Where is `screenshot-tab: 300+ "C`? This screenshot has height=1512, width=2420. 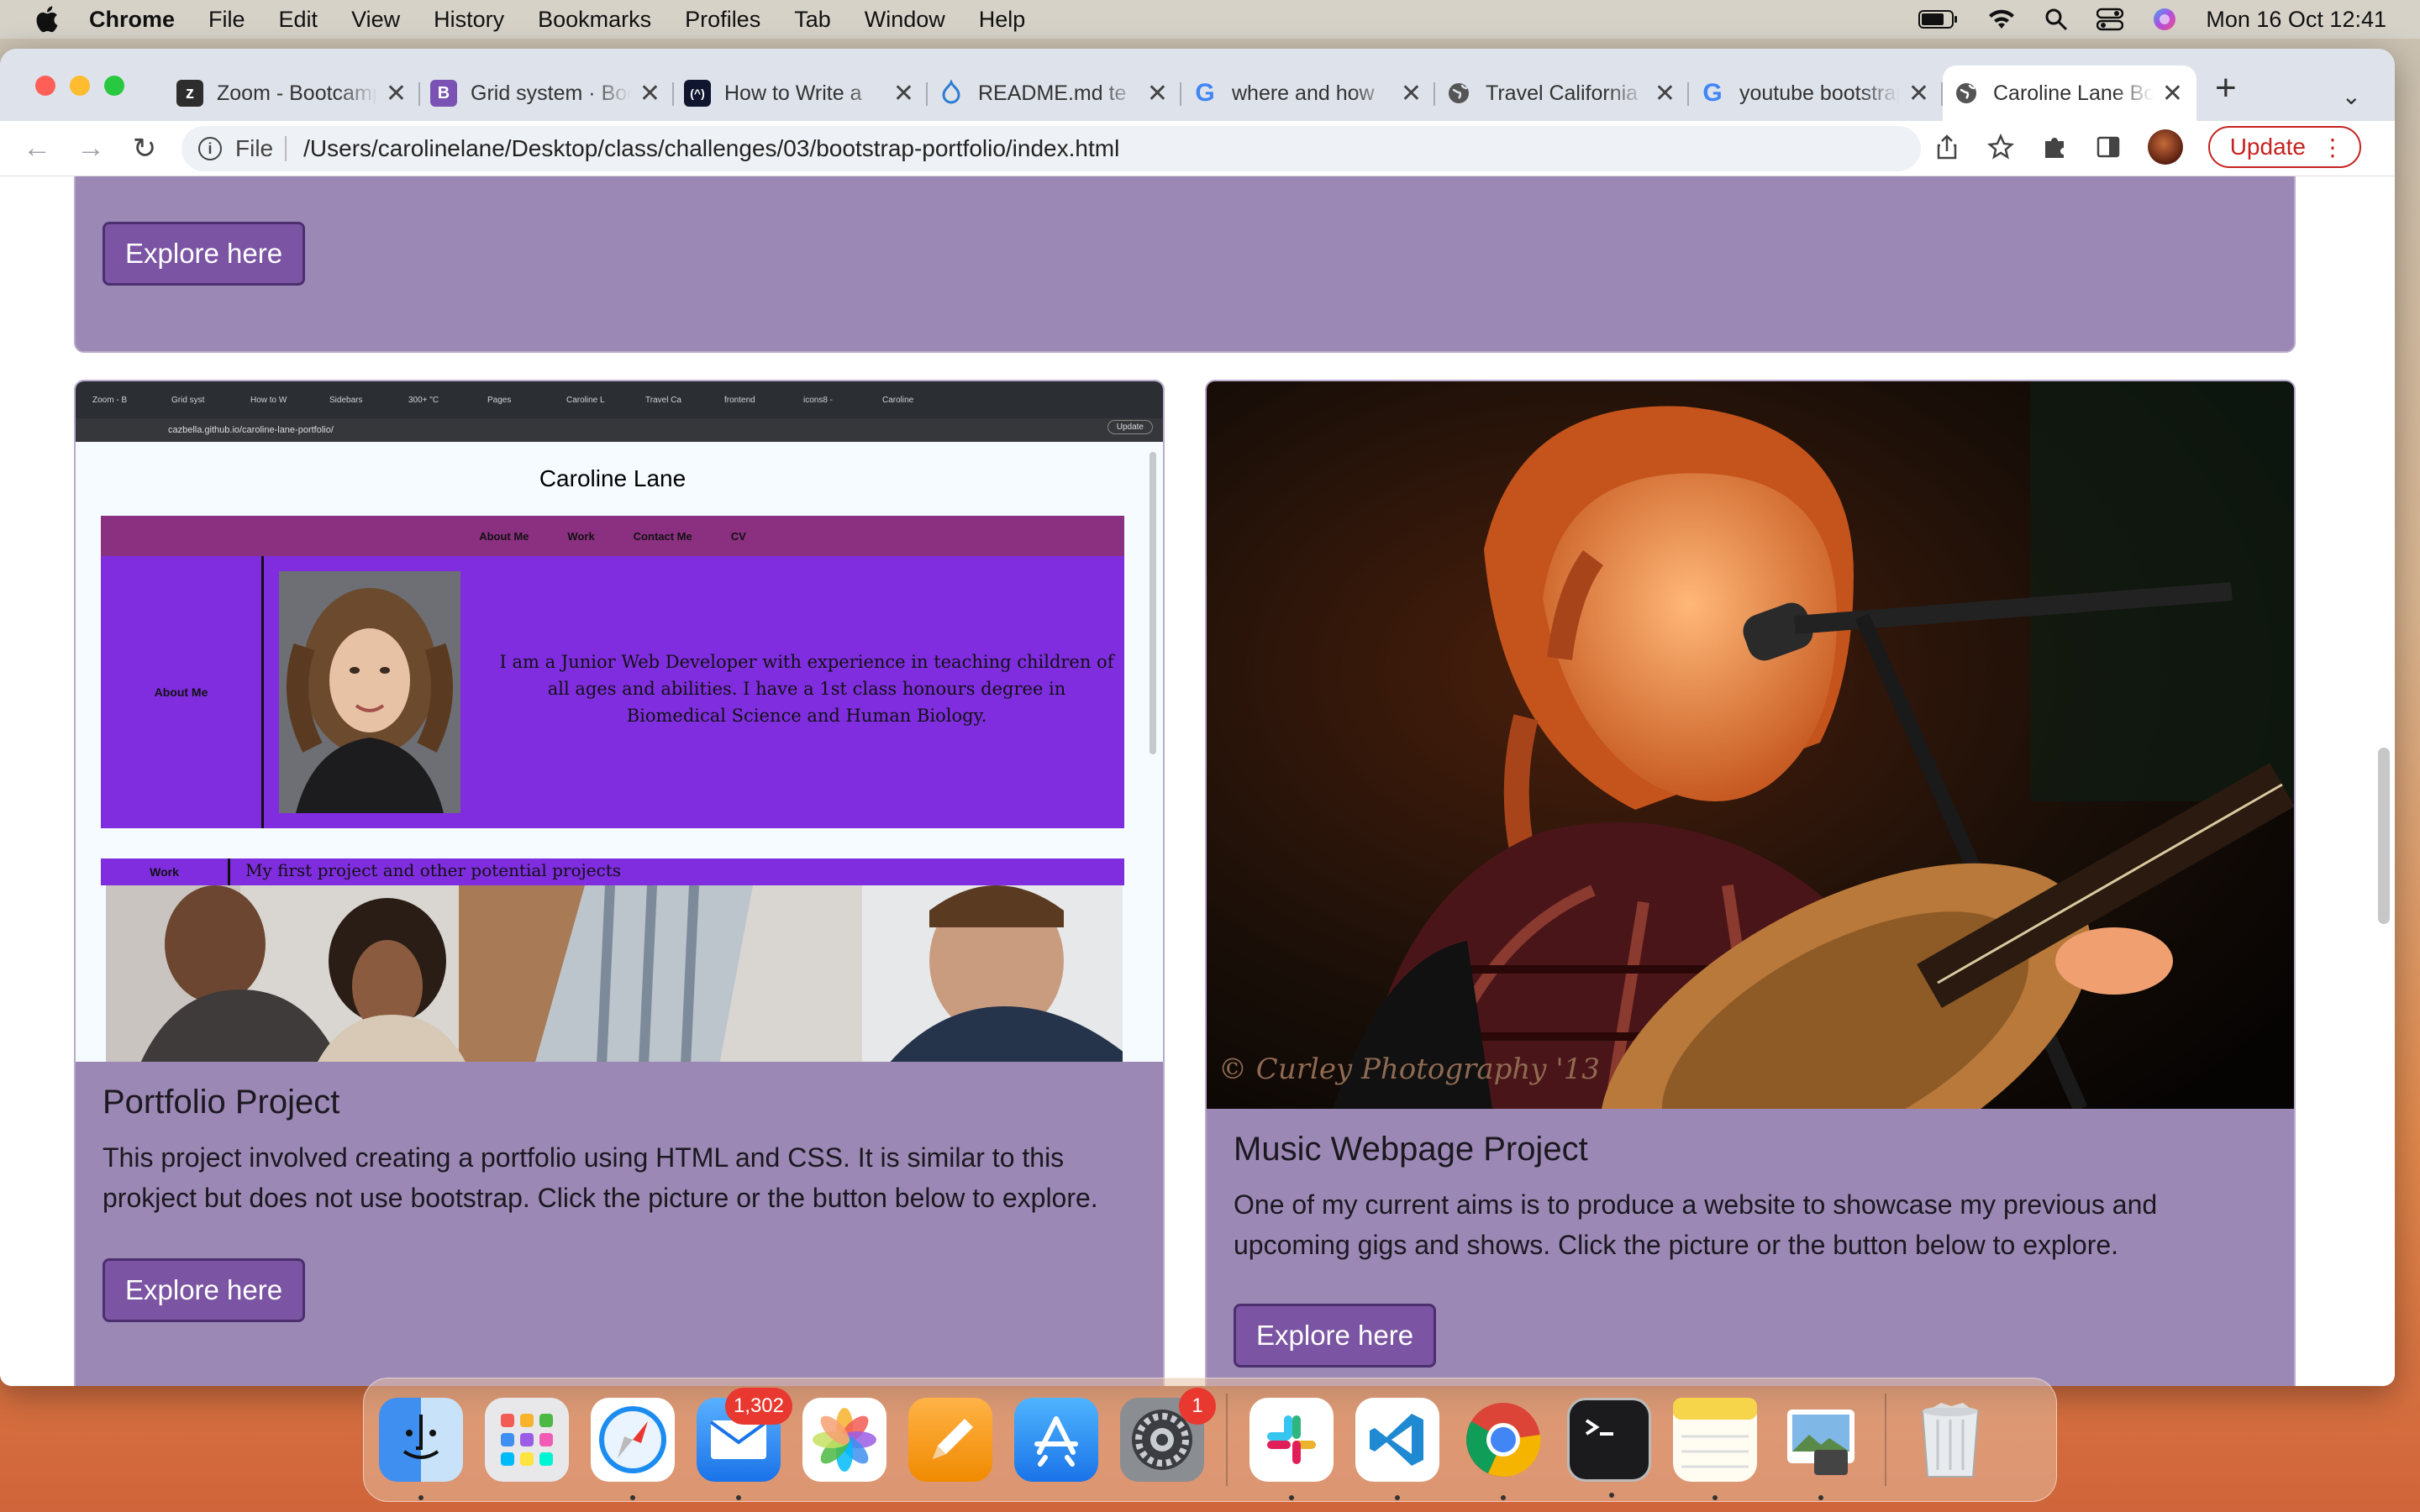 screenshot-tab: 300+ "C is located at coordinates (423, 400).